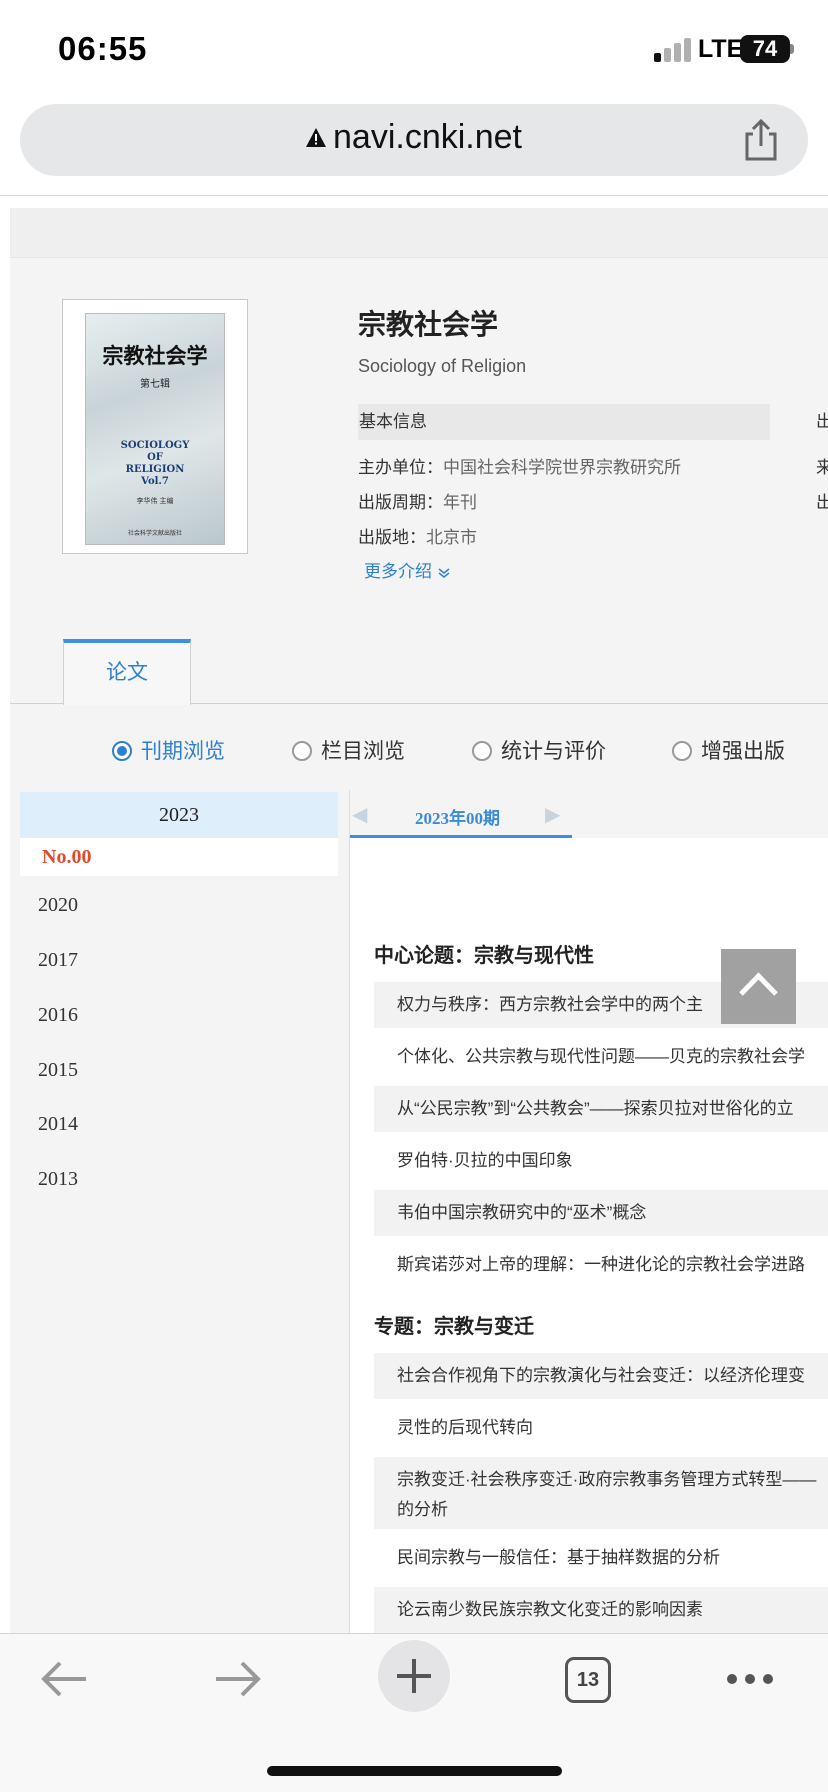  Describe the element at coordinates (601, 1161) in the screenshot. I see `article-link: 罗伯特·贝拉的中国印象` at that location.